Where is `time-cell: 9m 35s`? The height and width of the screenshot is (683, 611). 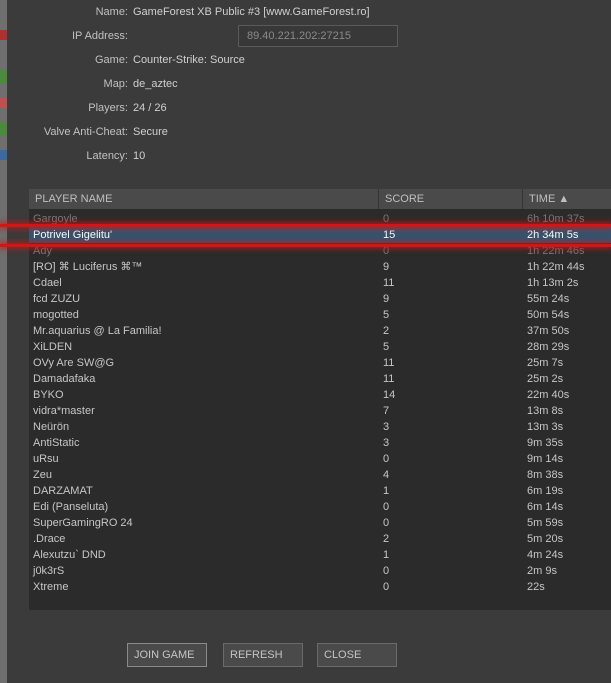 time-cell: 9m 35s is located at coordinates (545, 443).